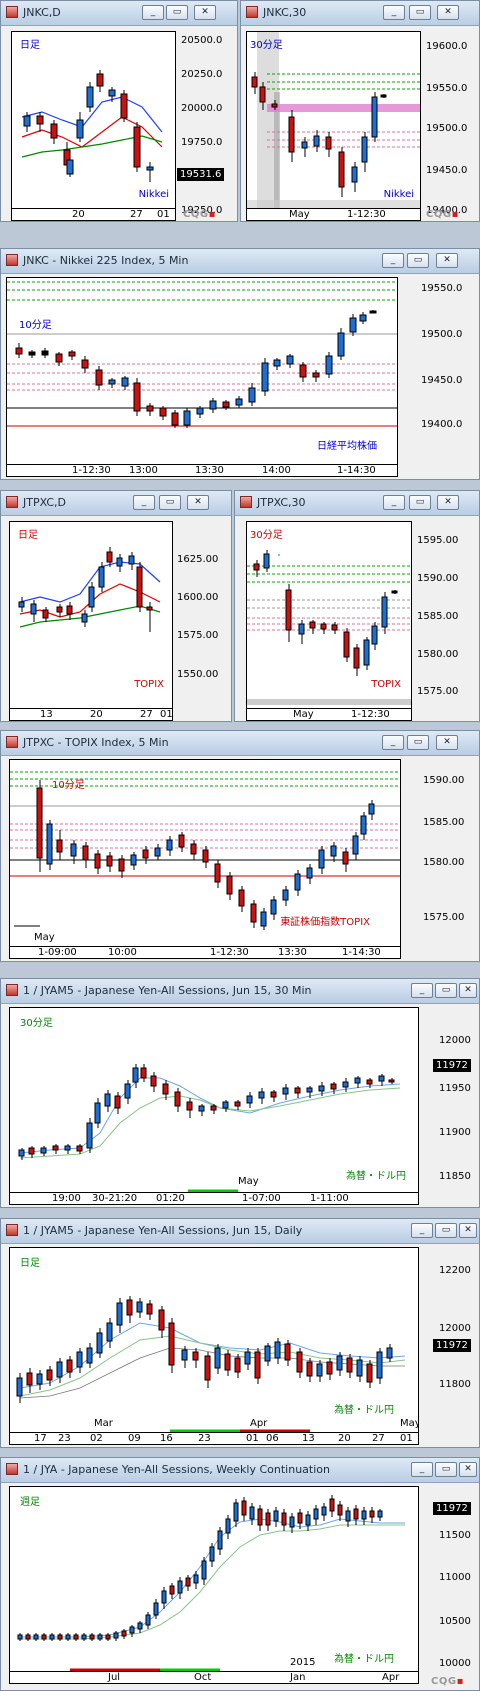 This screenshot has height=1691, width=480. Describe the element at coordinates (344, 1438) in the screenshot. I see `x-tick: 20` at that location.